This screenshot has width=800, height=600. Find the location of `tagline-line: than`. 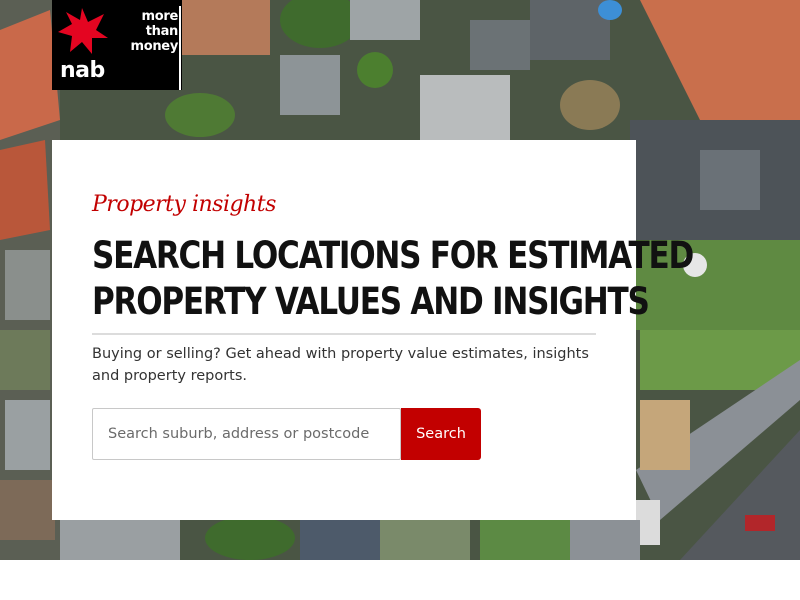

tagline-line: than is located at coordinates (162, 31).